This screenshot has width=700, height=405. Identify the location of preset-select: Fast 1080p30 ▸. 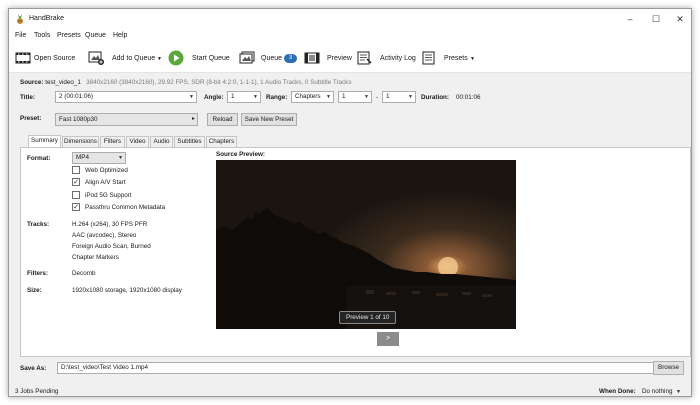
(126, 119).